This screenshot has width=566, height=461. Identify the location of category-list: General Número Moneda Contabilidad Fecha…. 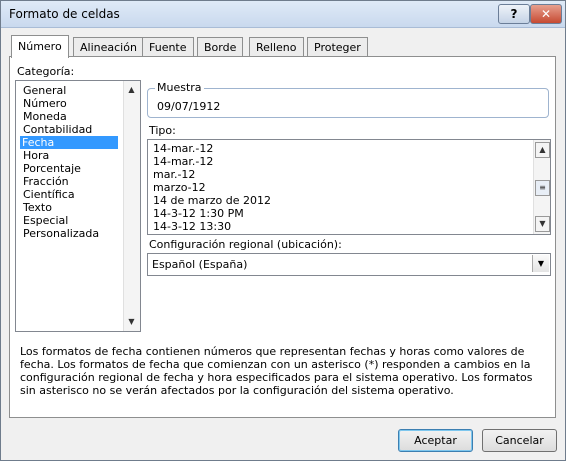
(78, 206).